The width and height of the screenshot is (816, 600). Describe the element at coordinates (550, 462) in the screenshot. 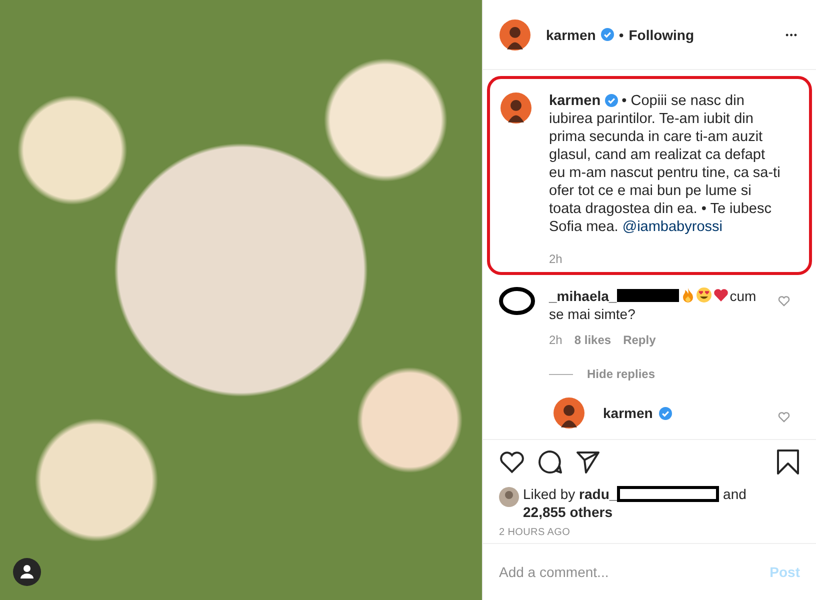

I see `comment-icon` at that location.